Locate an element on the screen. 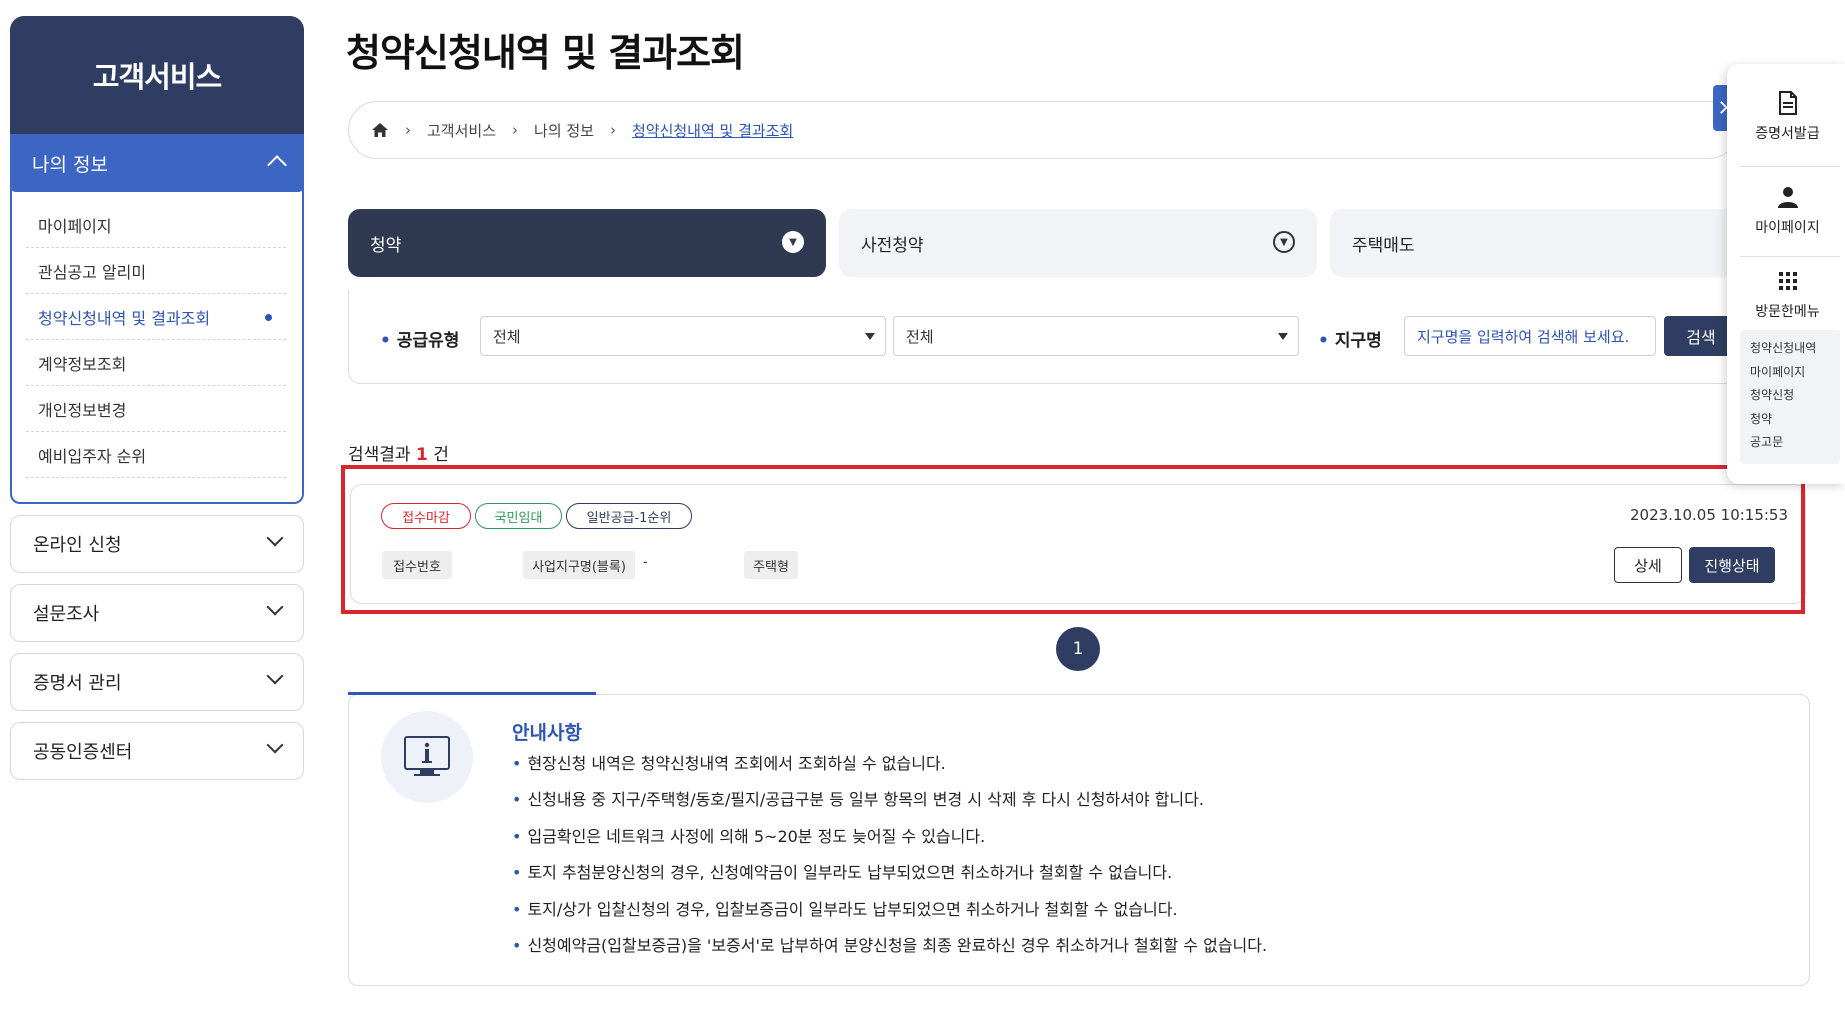 Image resolution: width=1845 pixels, height=1011 pixels. grid-icon is located at coordinates (1788, 281).